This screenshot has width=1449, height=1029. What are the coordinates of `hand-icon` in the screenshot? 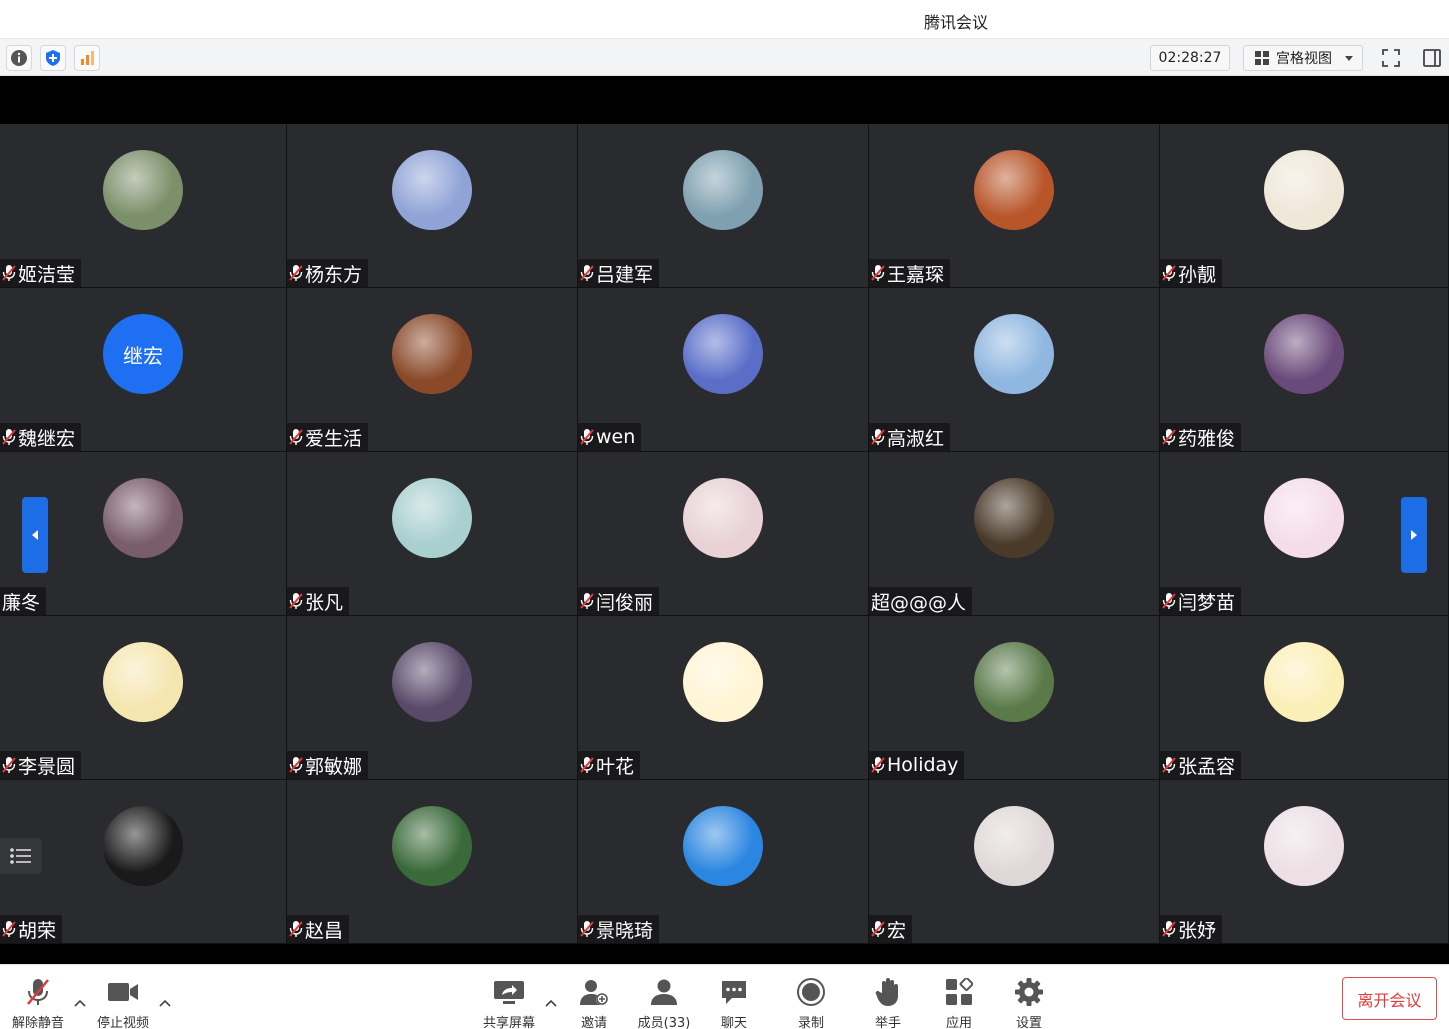 It's located at (888, 992).